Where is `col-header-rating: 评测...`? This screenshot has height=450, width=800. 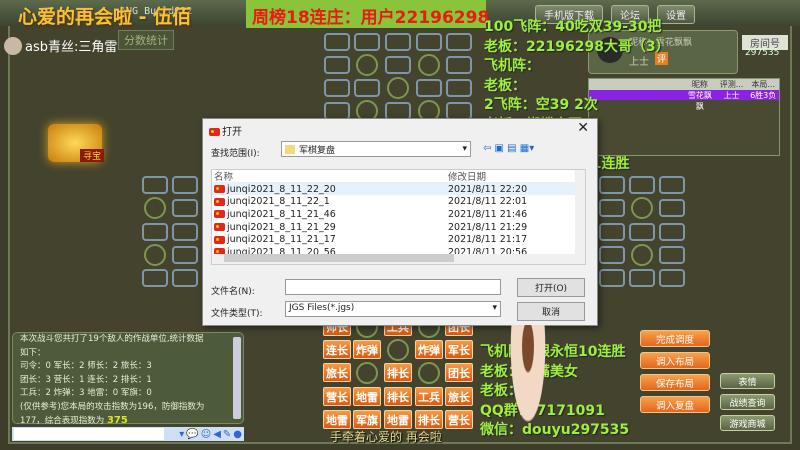
col-header-rating: 评测... is located at coordinates (732, 84).